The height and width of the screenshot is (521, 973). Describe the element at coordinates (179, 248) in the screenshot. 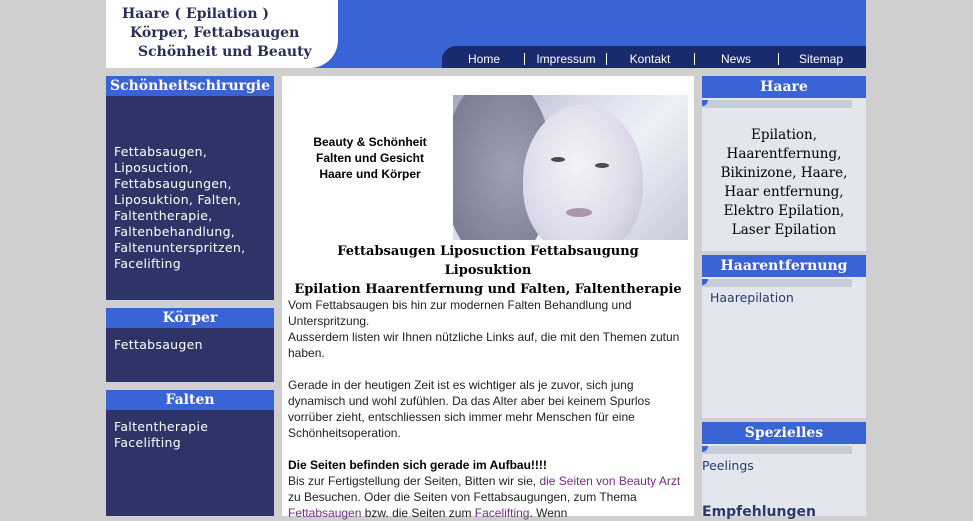

I see `sidebar-link: Faltenunterspritzen,` at that location.